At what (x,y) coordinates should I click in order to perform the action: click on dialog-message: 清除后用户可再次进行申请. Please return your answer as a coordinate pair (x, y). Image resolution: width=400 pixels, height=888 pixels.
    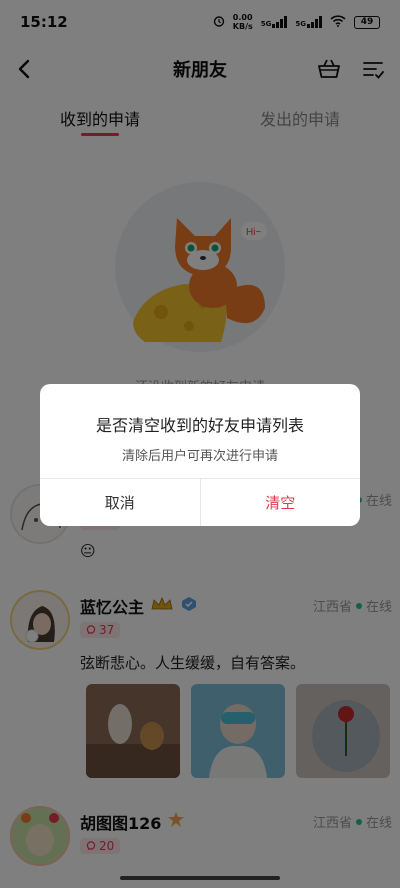
    Looking at the image, I should click on (199, 456).